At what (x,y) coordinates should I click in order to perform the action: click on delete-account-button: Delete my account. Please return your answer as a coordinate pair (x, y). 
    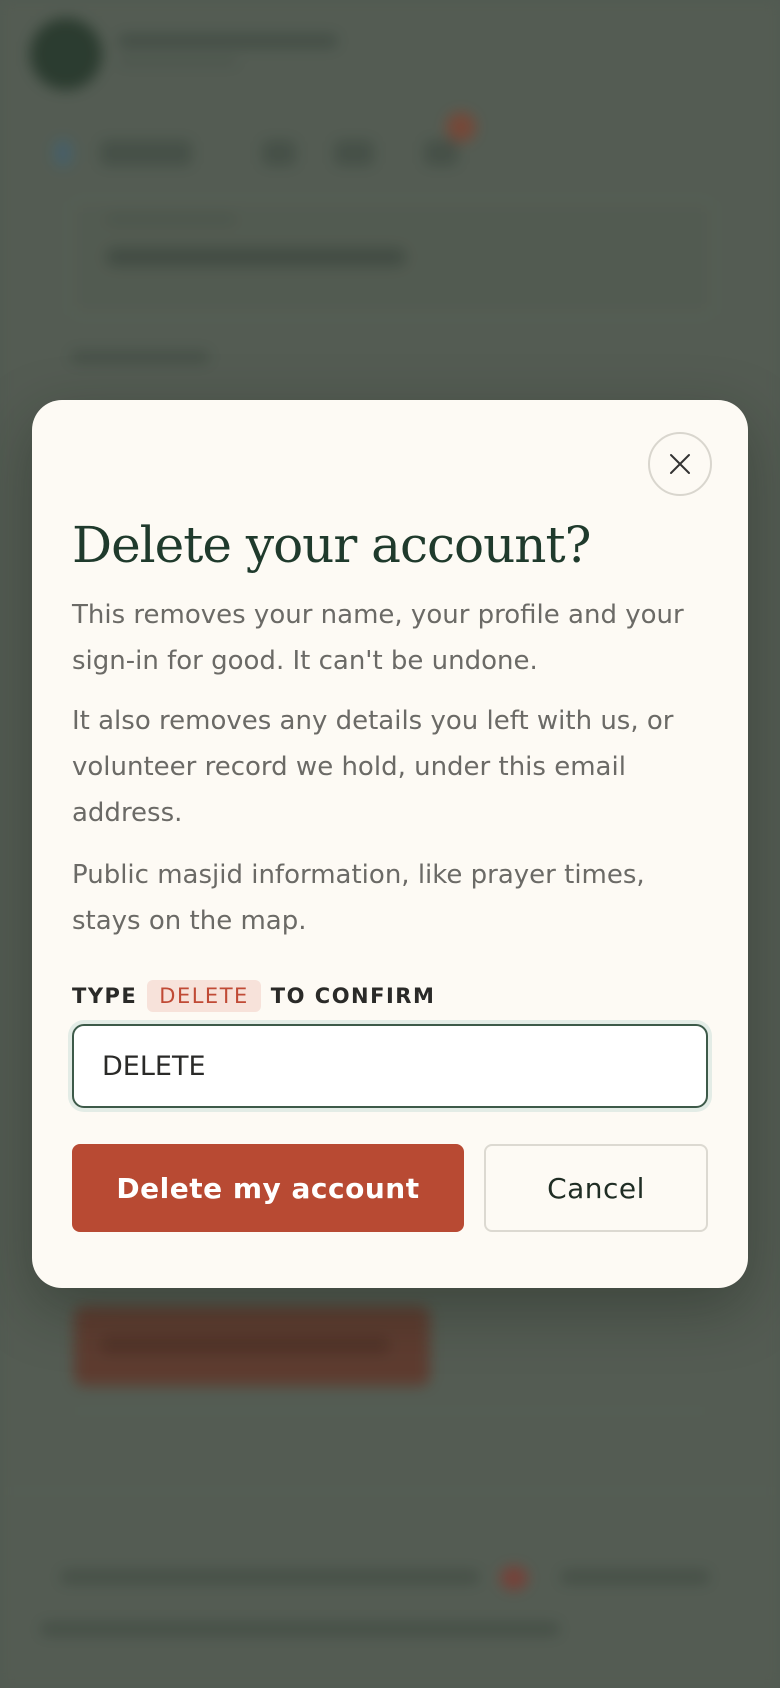
    Looking at the image, I should click on (268, 1188).